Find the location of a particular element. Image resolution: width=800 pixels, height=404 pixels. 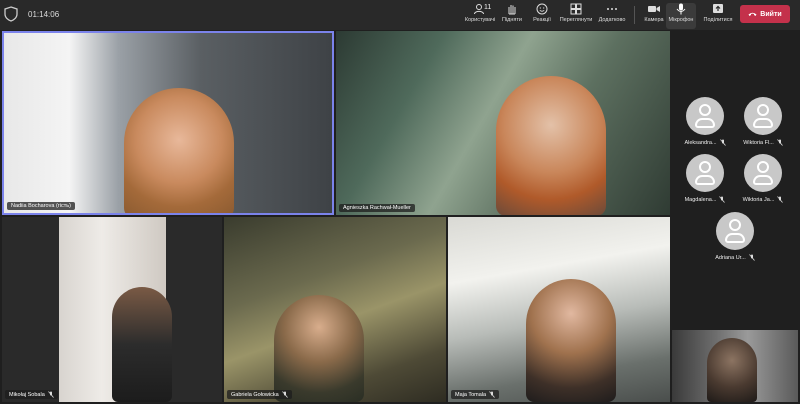

view-button: Переглянути is located at coordinates (576, 16).